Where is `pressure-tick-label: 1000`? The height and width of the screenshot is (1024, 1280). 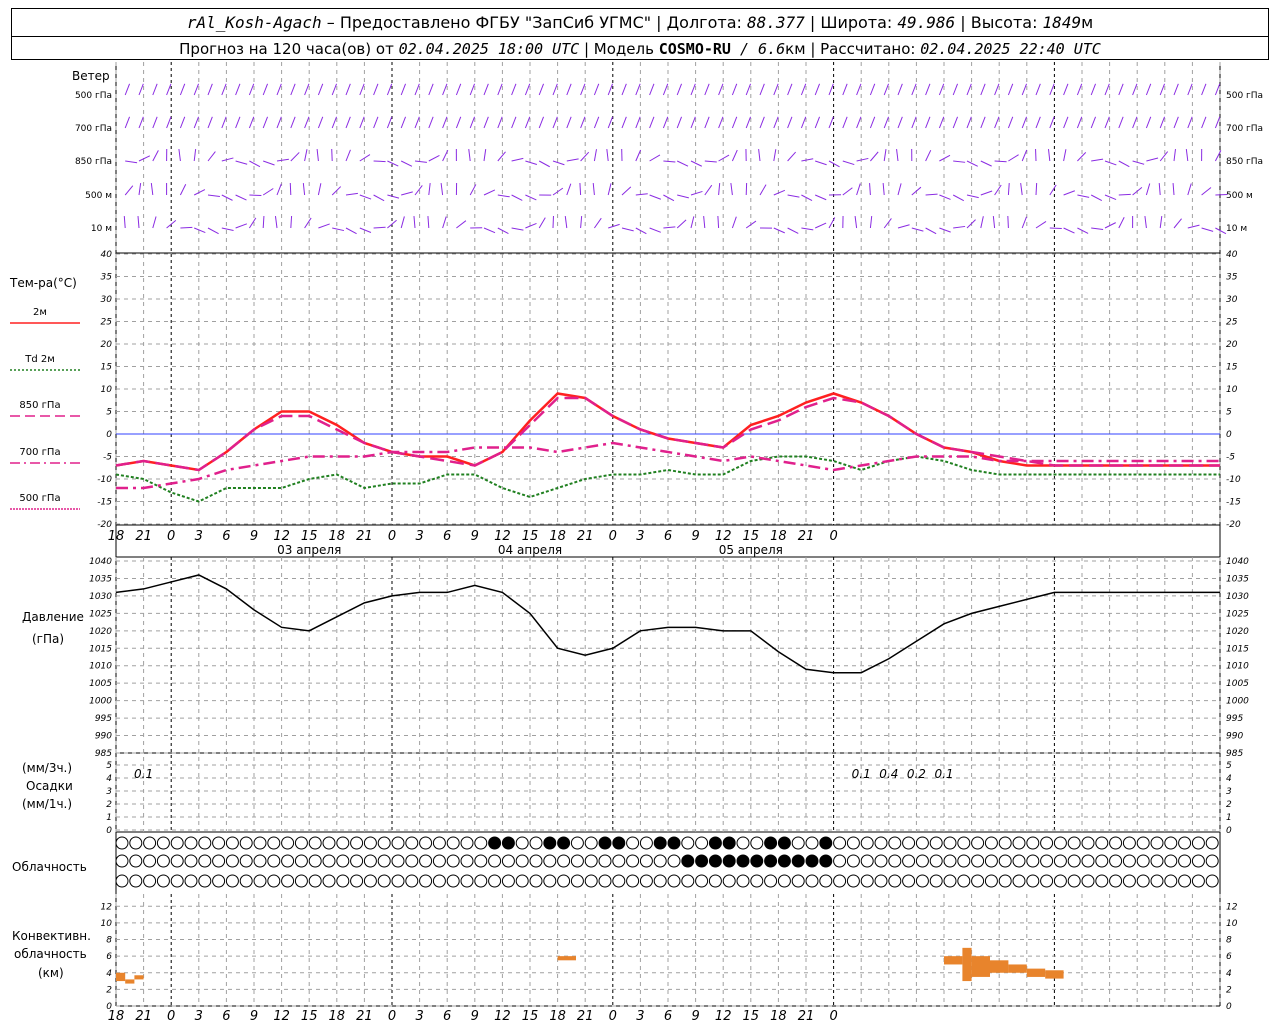
pressure-tick-label: 1000 is located at coordinates (1237, 702).